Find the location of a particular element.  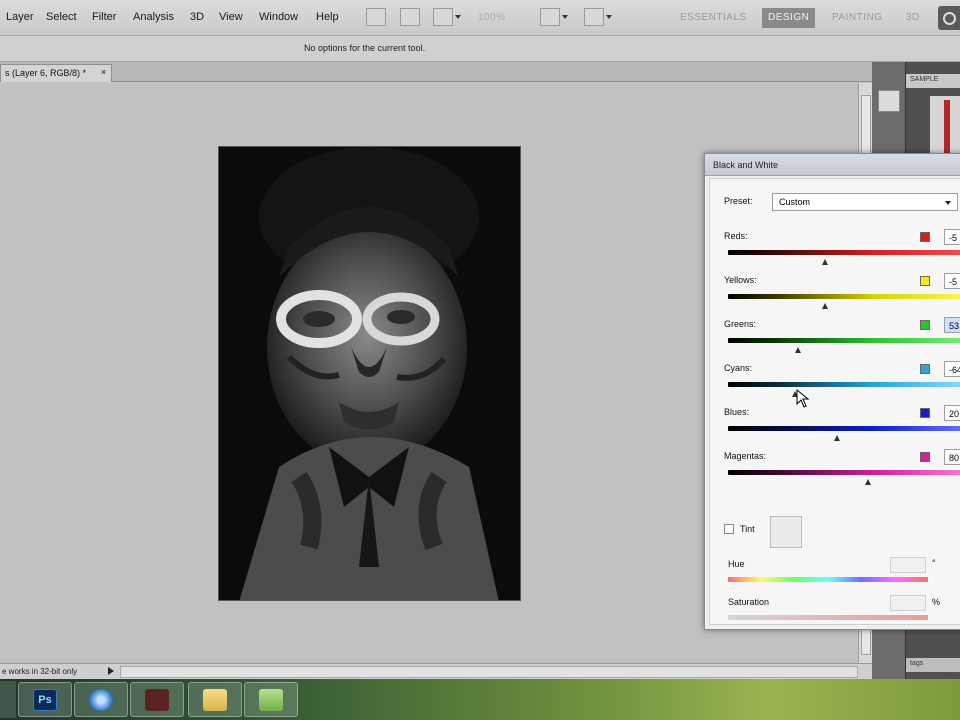

reds-value: -5 is located at coordinates (952, 237).